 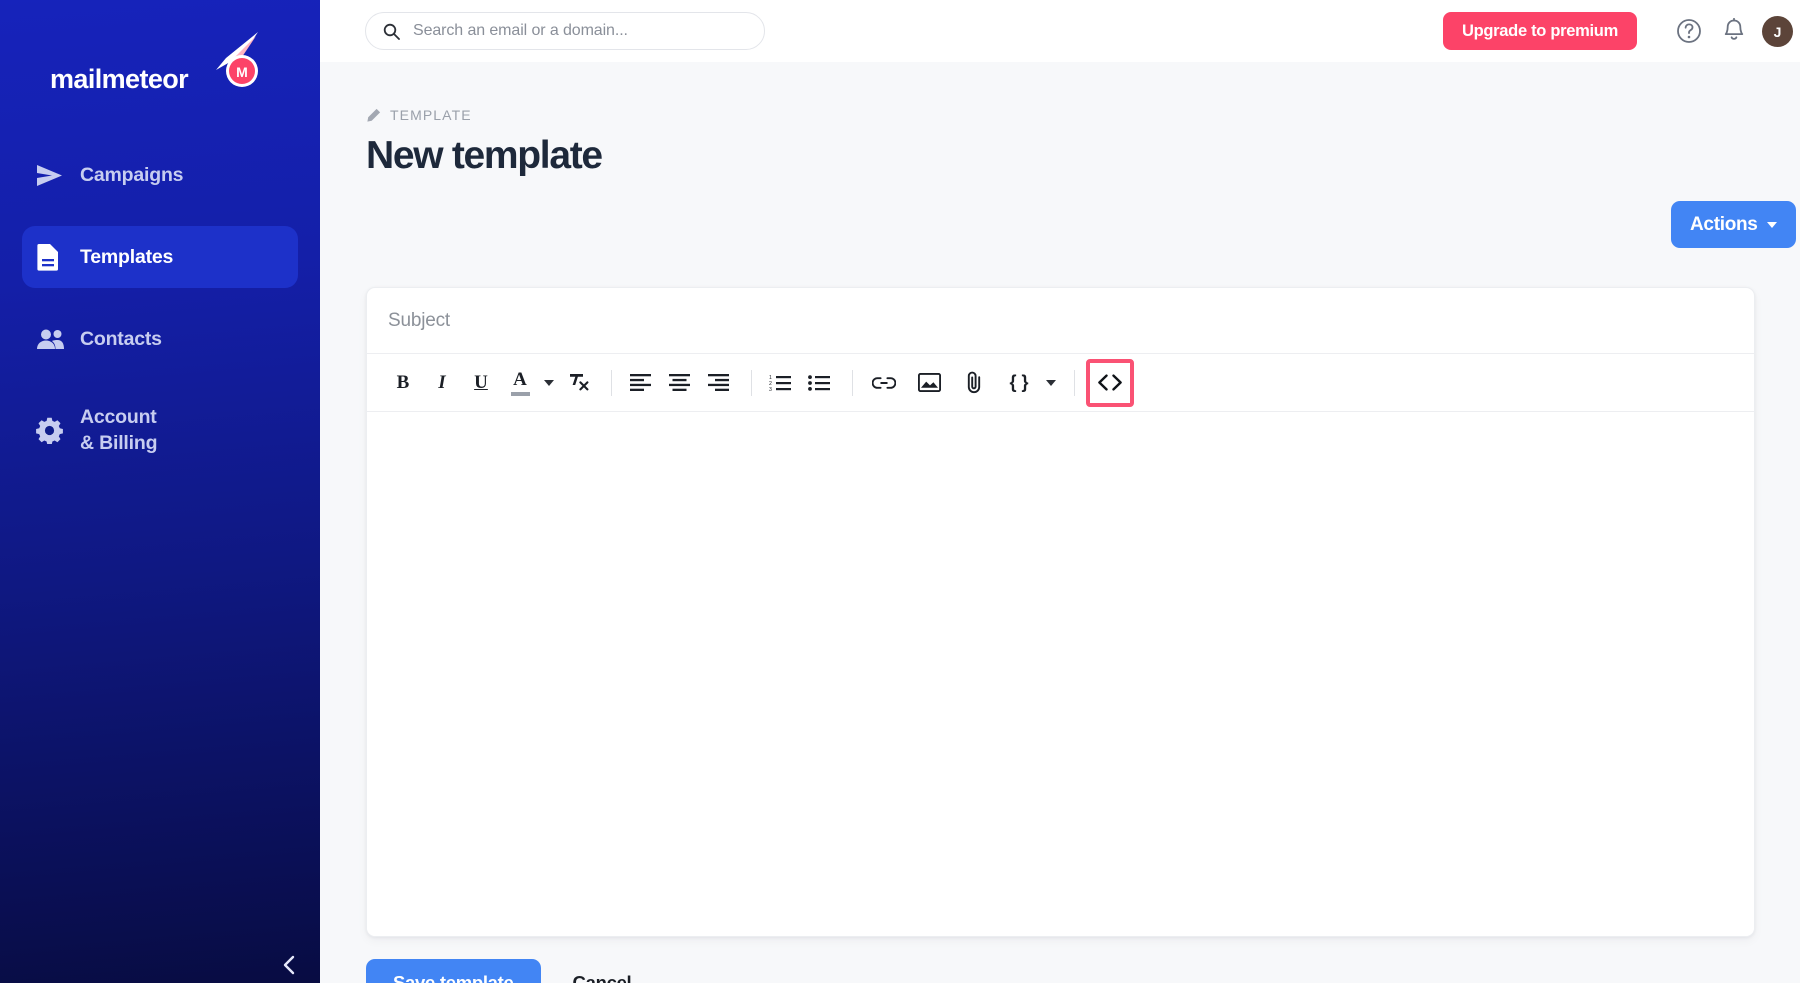 What do you see at coordinates (242, 72) in the screenshot?
I see `svg-text: M` at bounding box center [242, 72].